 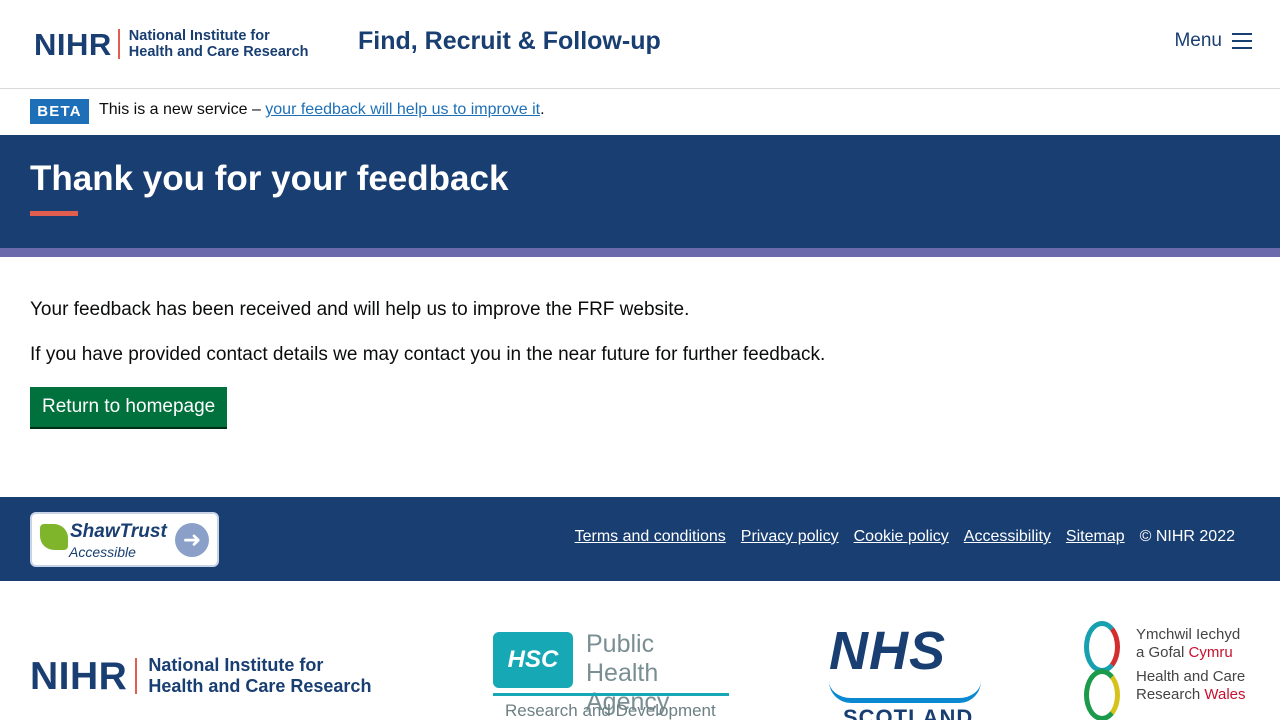 What do you see at coordinates (79, 676) in the screenshot?
I see `partner-nihr-acronym: NIHR` at bounding box center [79, 676].